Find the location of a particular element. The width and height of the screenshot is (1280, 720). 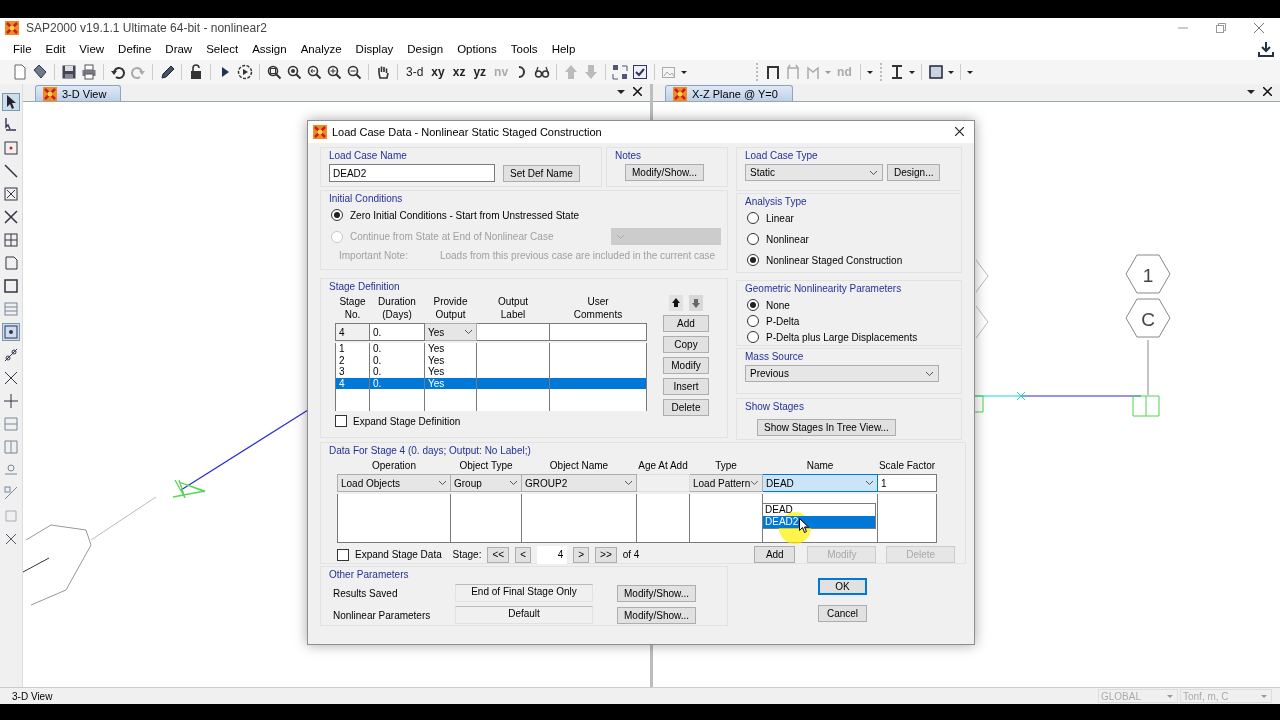

stage-button: Delete is located at coordinates (686, 407).